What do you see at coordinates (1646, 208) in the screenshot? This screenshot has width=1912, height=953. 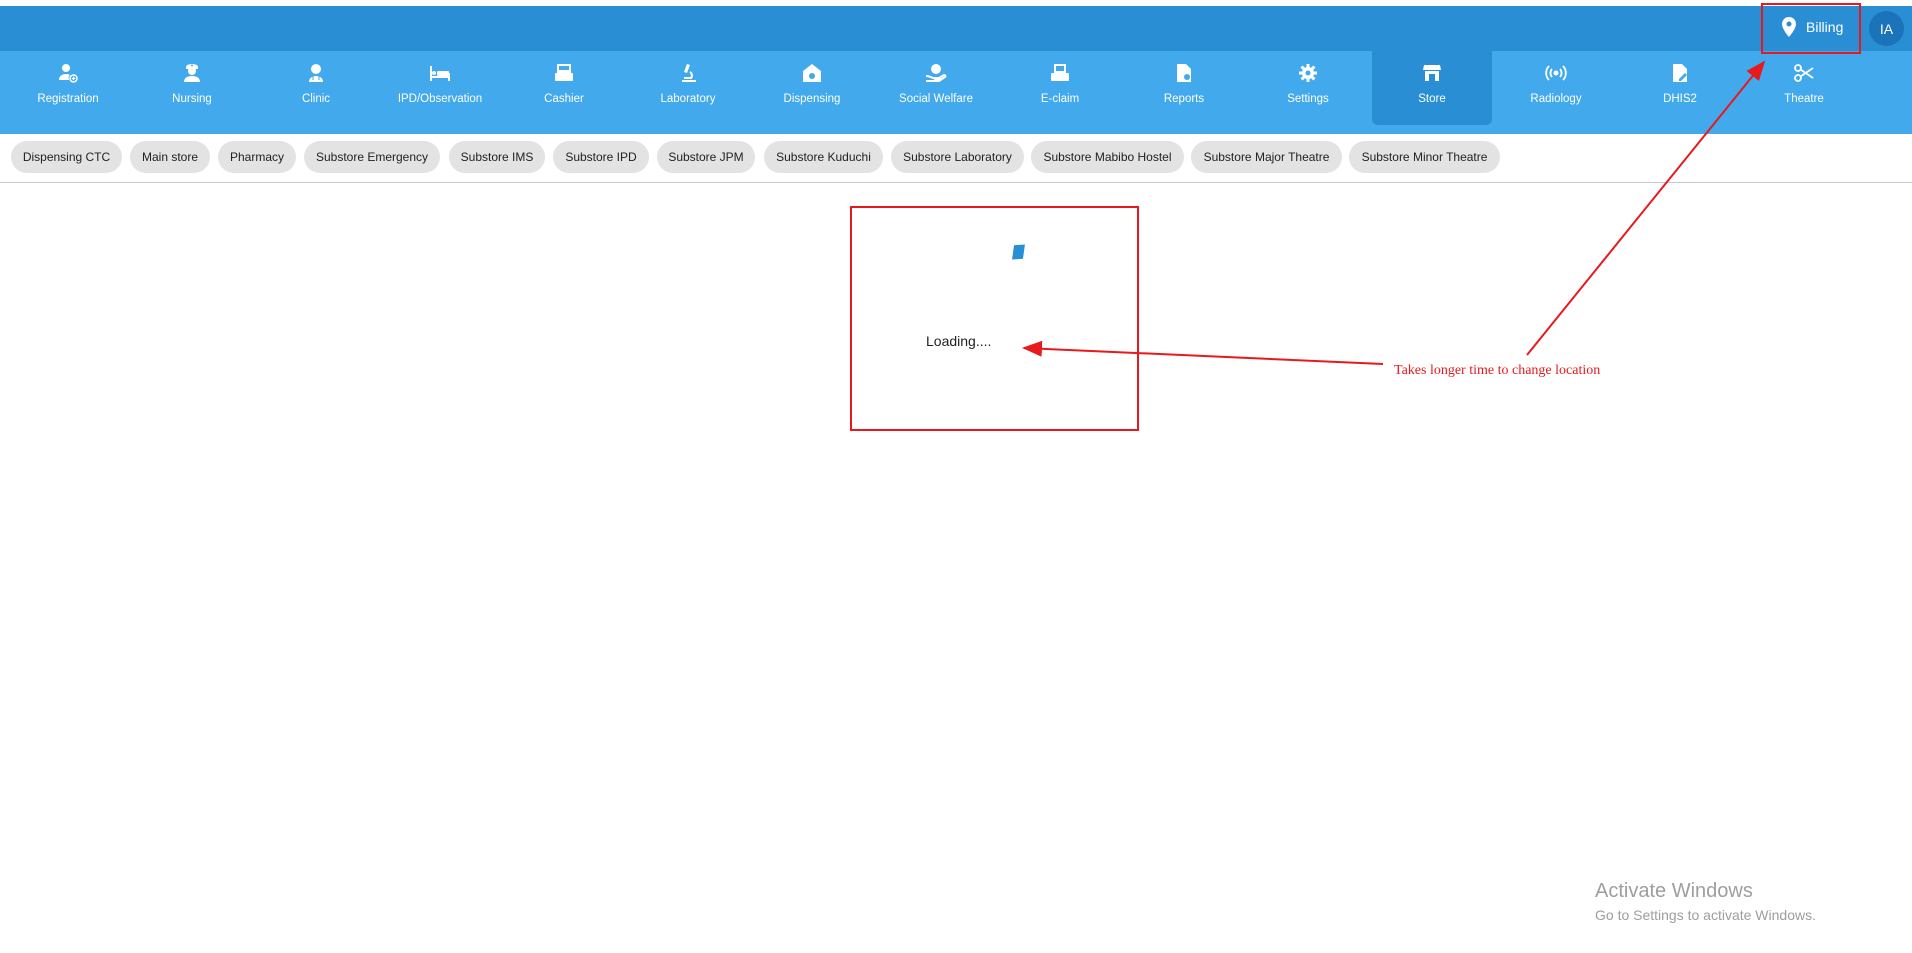 I see `annotation-arrow-to-location` at bounding box center [1646, 208].